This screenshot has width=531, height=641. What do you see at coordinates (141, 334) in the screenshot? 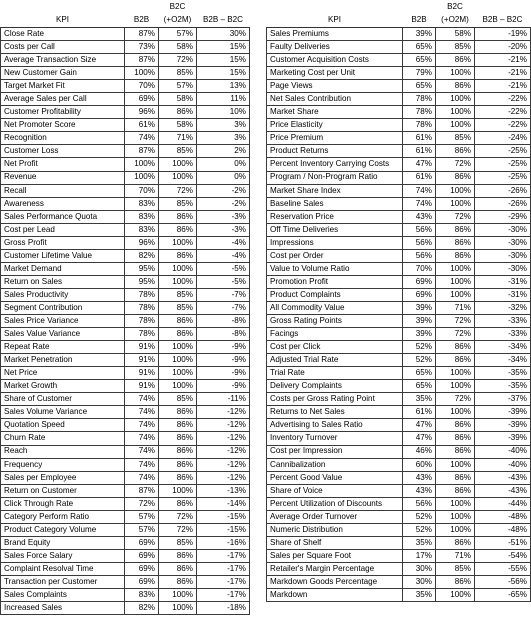
I see `b2b-value-cell: 78%` at bounding box center [141, 334].